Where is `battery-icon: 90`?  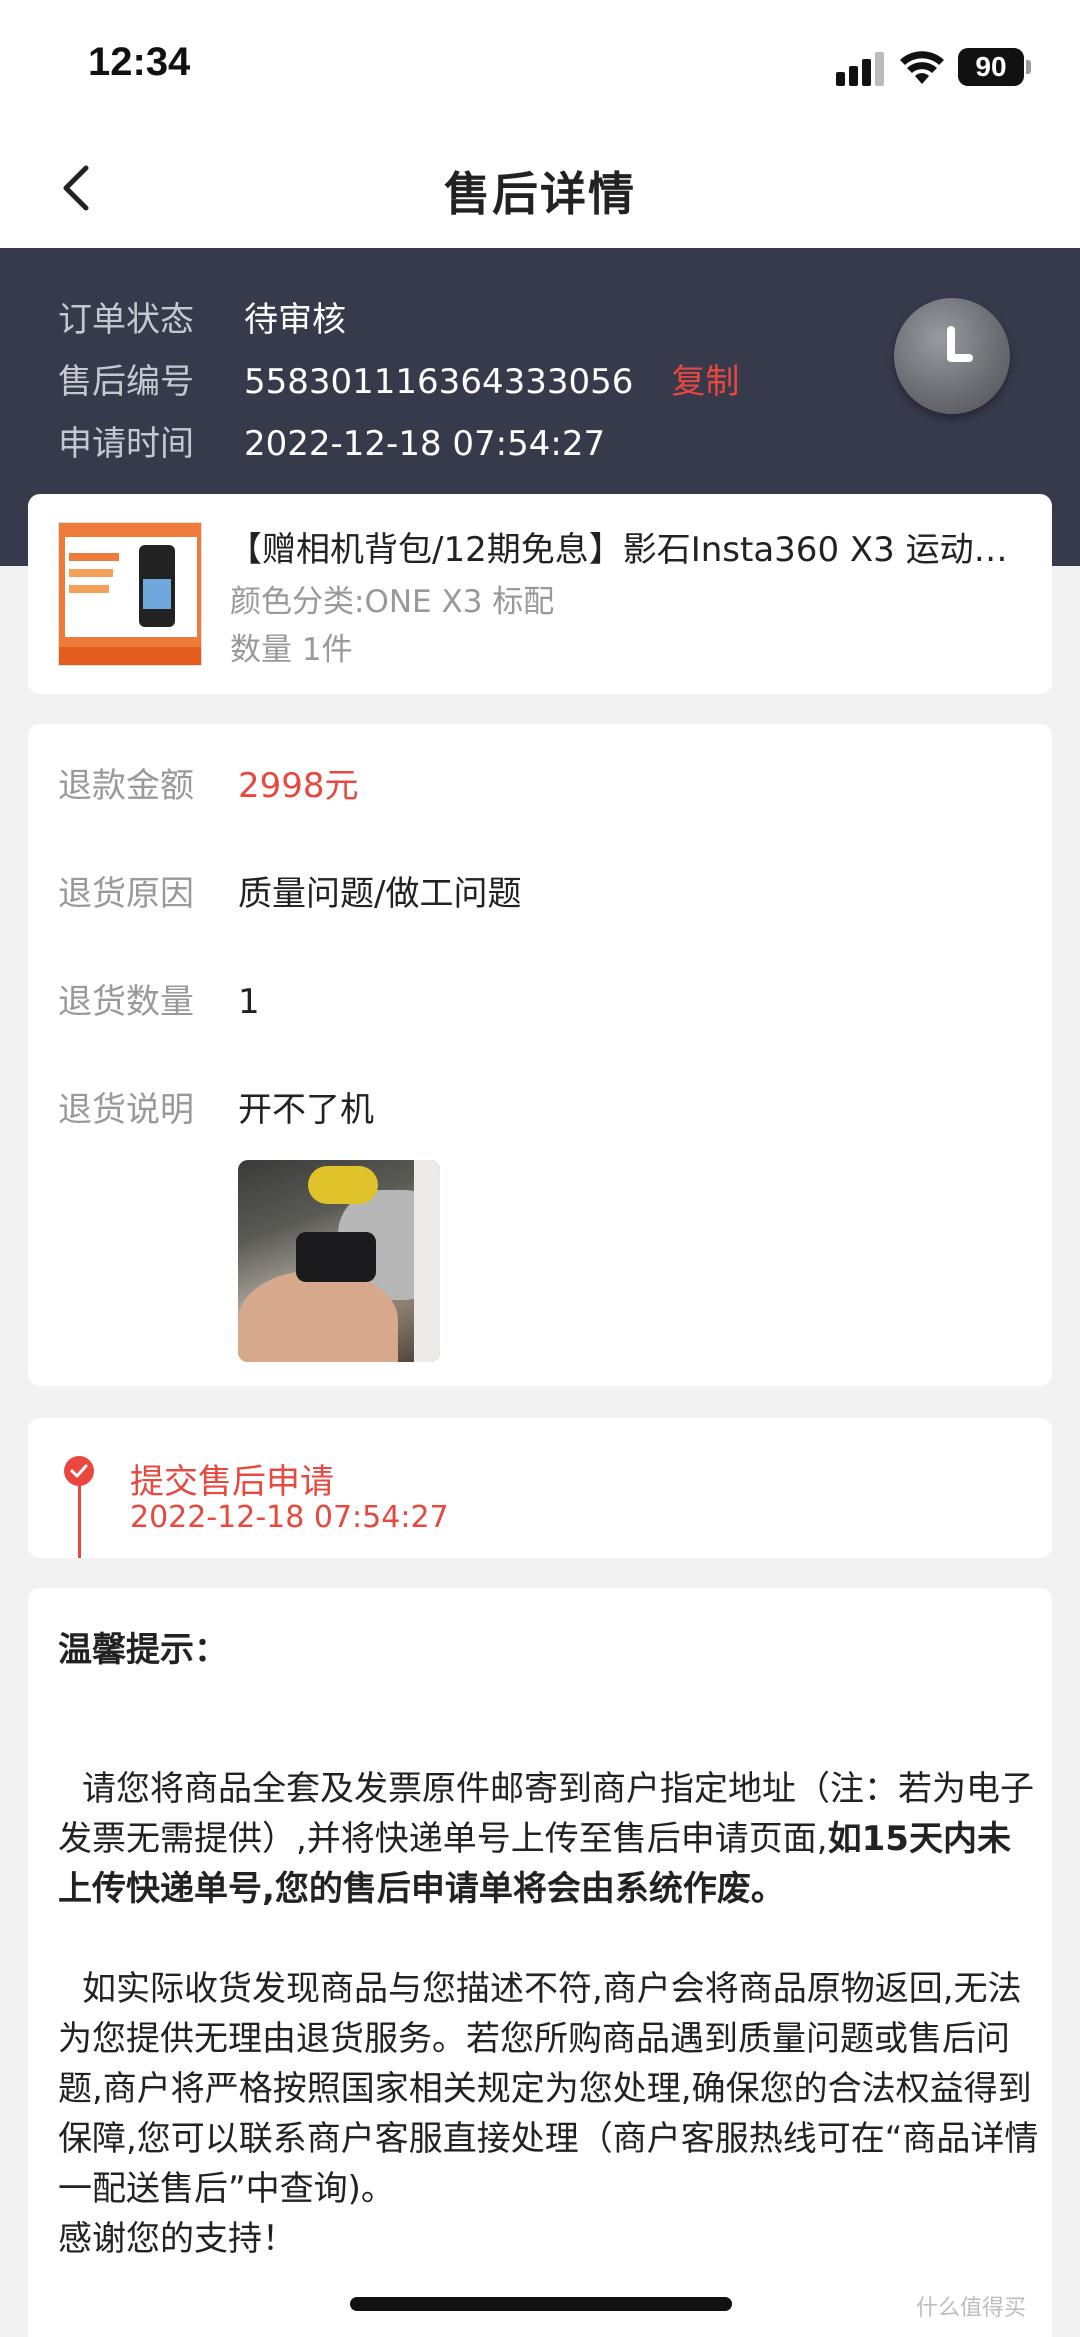
battery-icon: 90 is located at coordinates (991, 67).